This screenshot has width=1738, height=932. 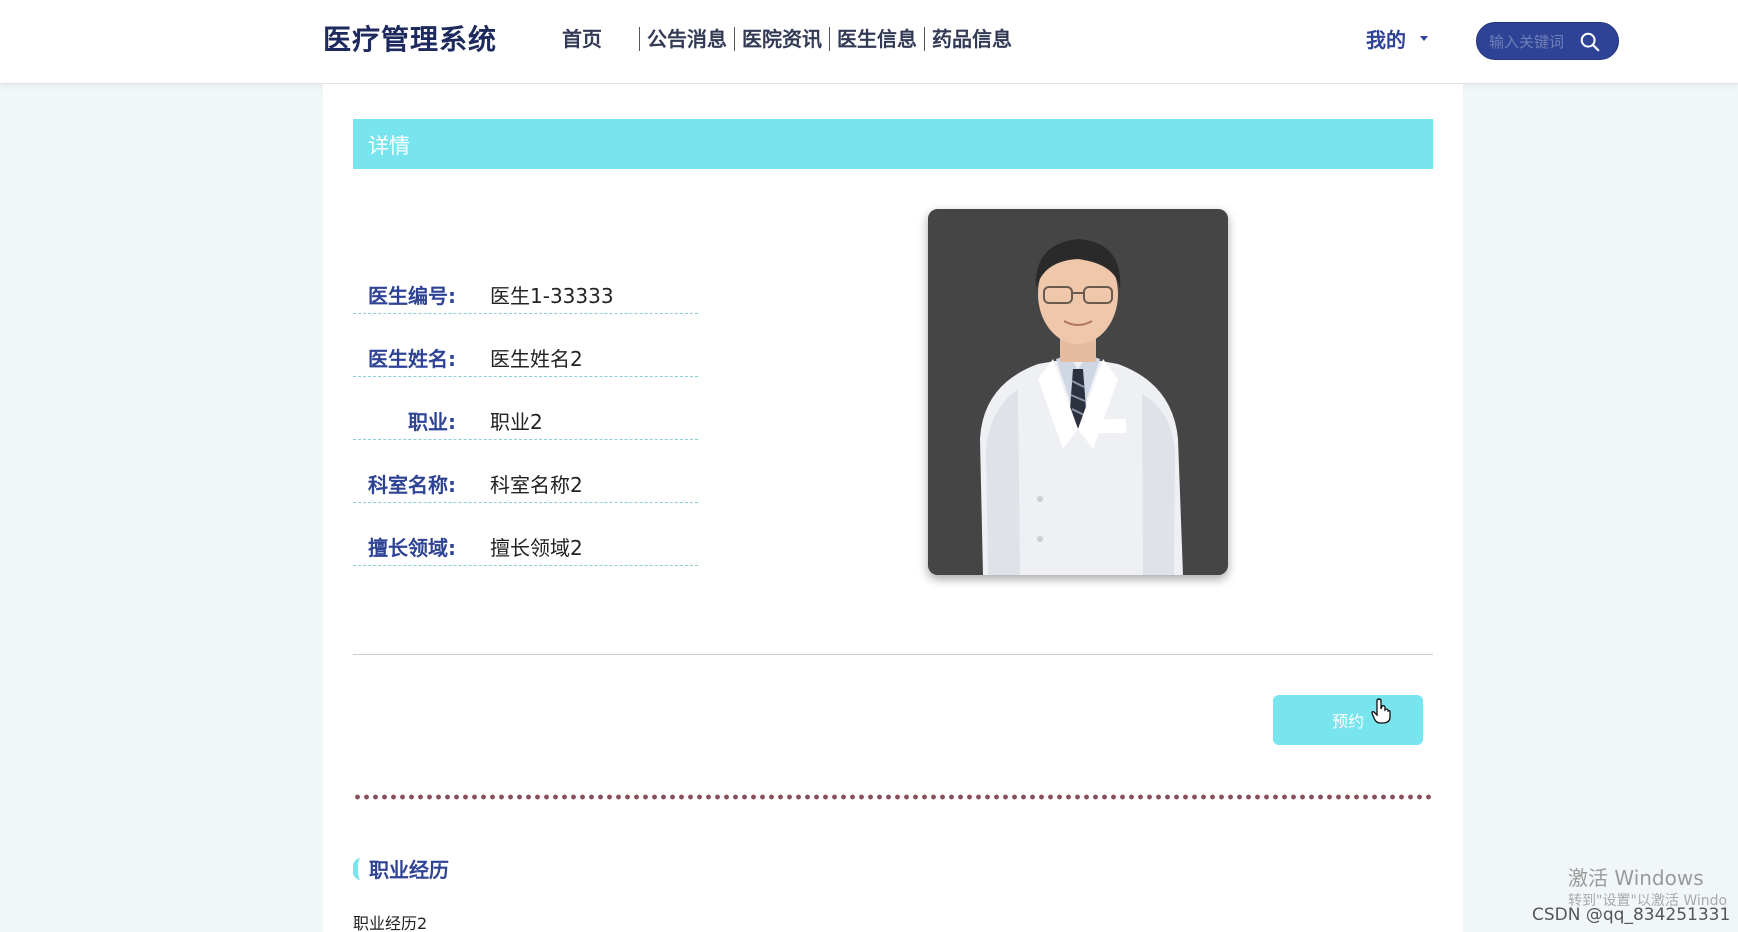 I want to click on field-specialty: 擅长领域: 擅长领域2, so click(x=525, y=546).